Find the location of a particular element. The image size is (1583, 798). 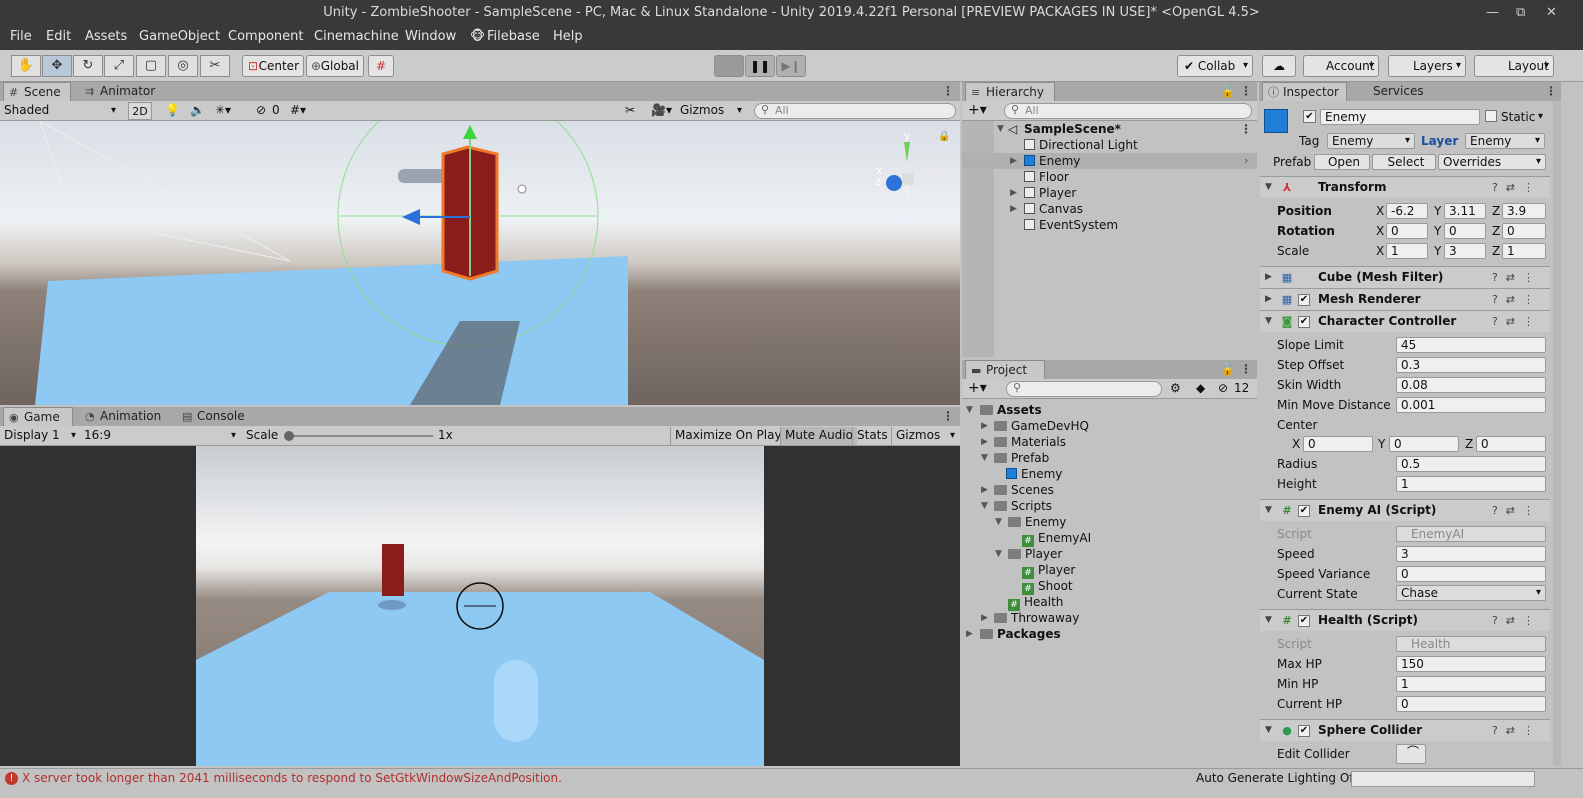

folder-item: ▶ Throwaway is located at coordinates (1109, 618).